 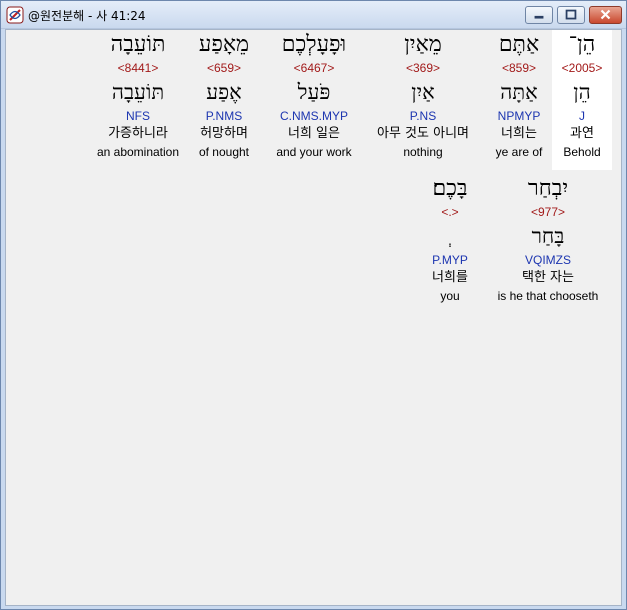 What do you see at coordinates (138, 152) in the screenshot?
I see `english-gloss: an abomination` at bounding box center [138, 152].